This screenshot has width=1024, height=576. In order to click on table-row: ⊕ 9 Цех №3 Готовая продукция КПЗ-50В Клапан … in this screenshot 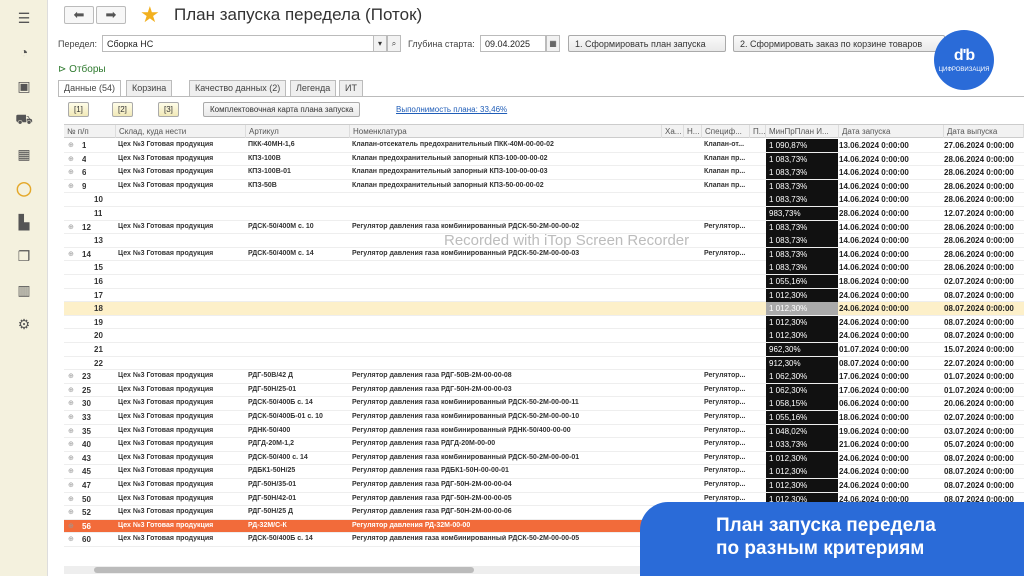, I will do `click(544, 186)`.